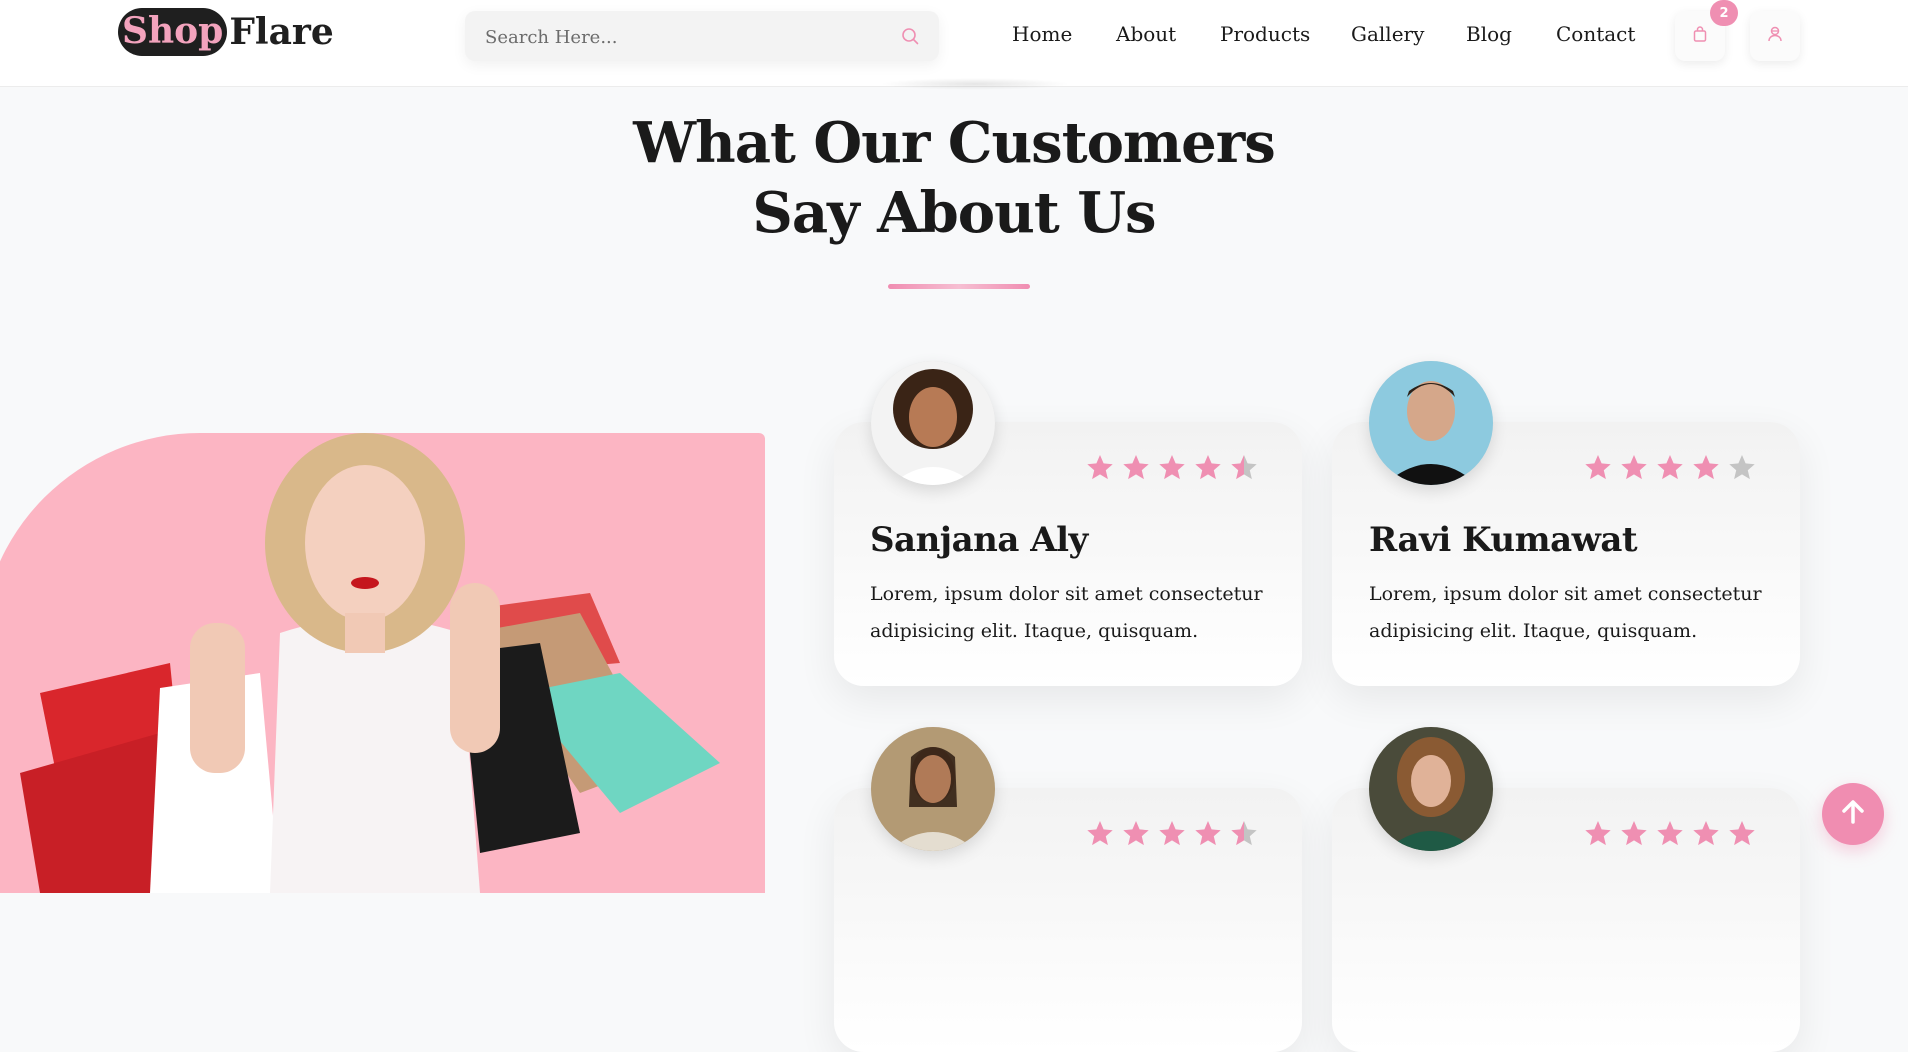  What do you see at coordinates (954, 143) in the screenshot?
I see `section-title-line1: What Our Customers` at bounding box center [954, 143].